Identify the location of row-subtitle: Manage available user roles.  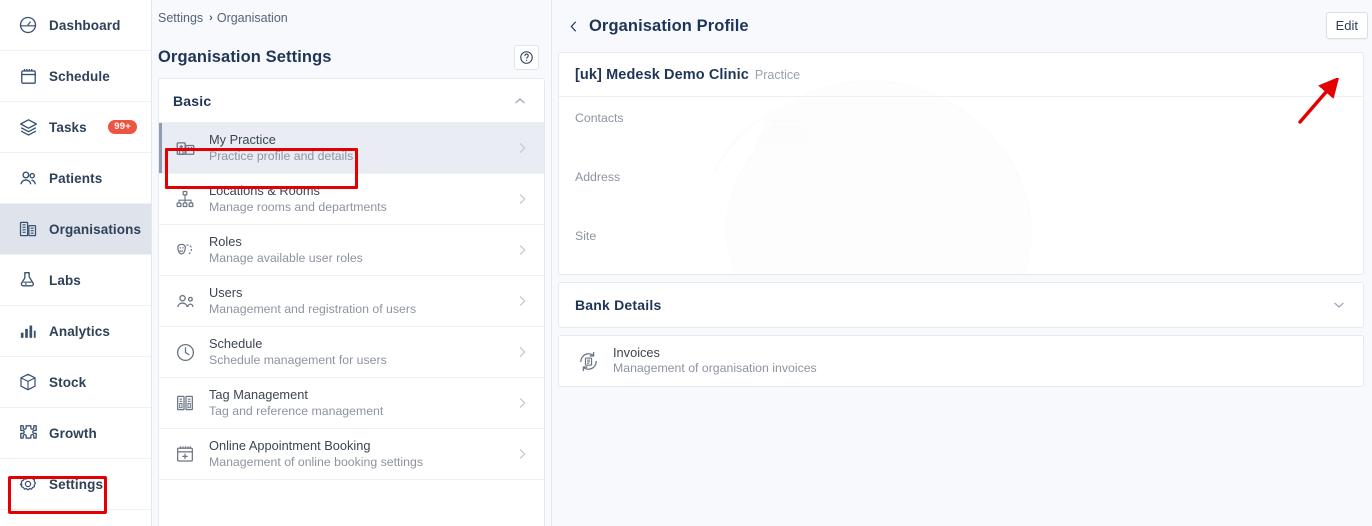
(286, 258).